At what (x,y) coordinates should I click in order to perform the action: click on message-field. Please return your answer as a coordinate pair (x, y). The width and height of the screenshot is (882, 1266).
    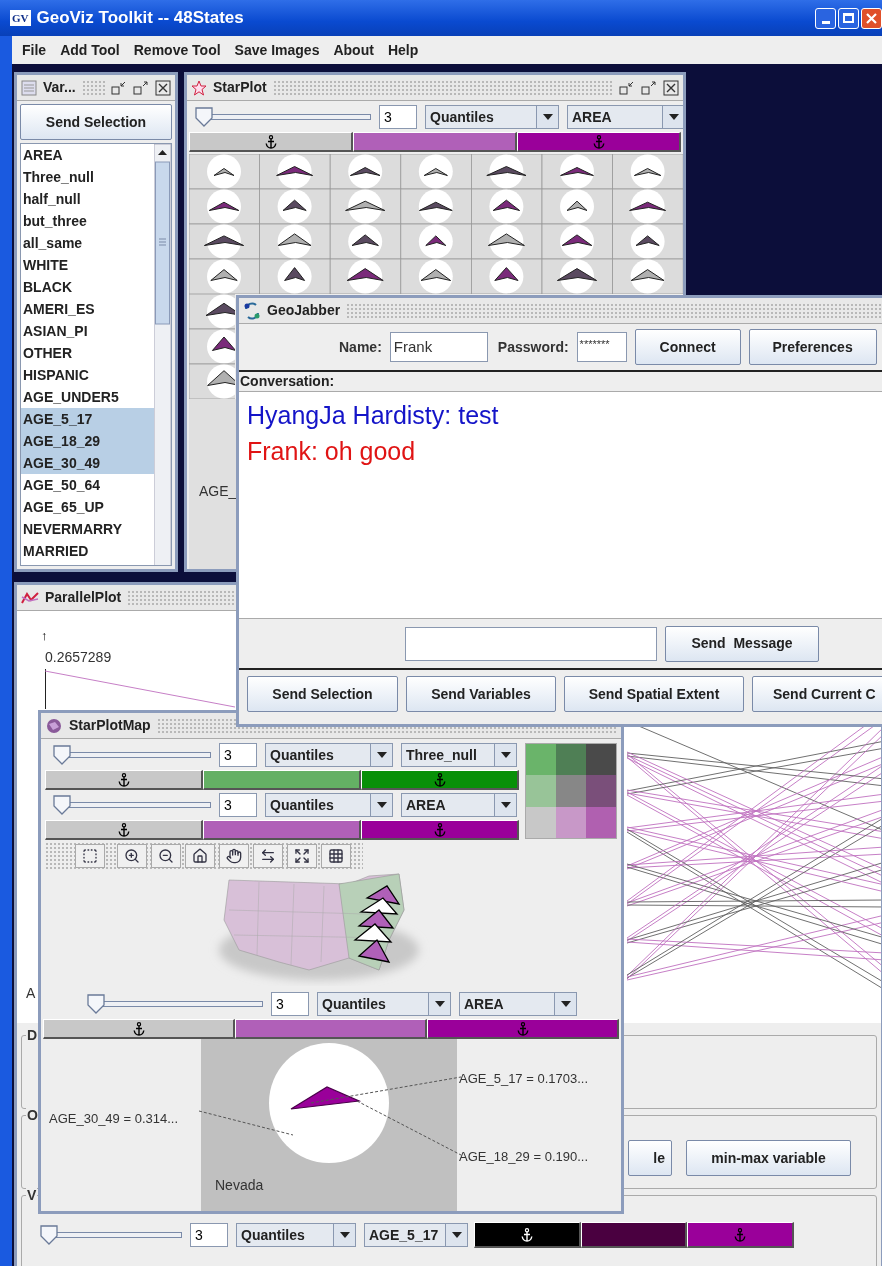
    Looking at the image, I should click on (531, 643).